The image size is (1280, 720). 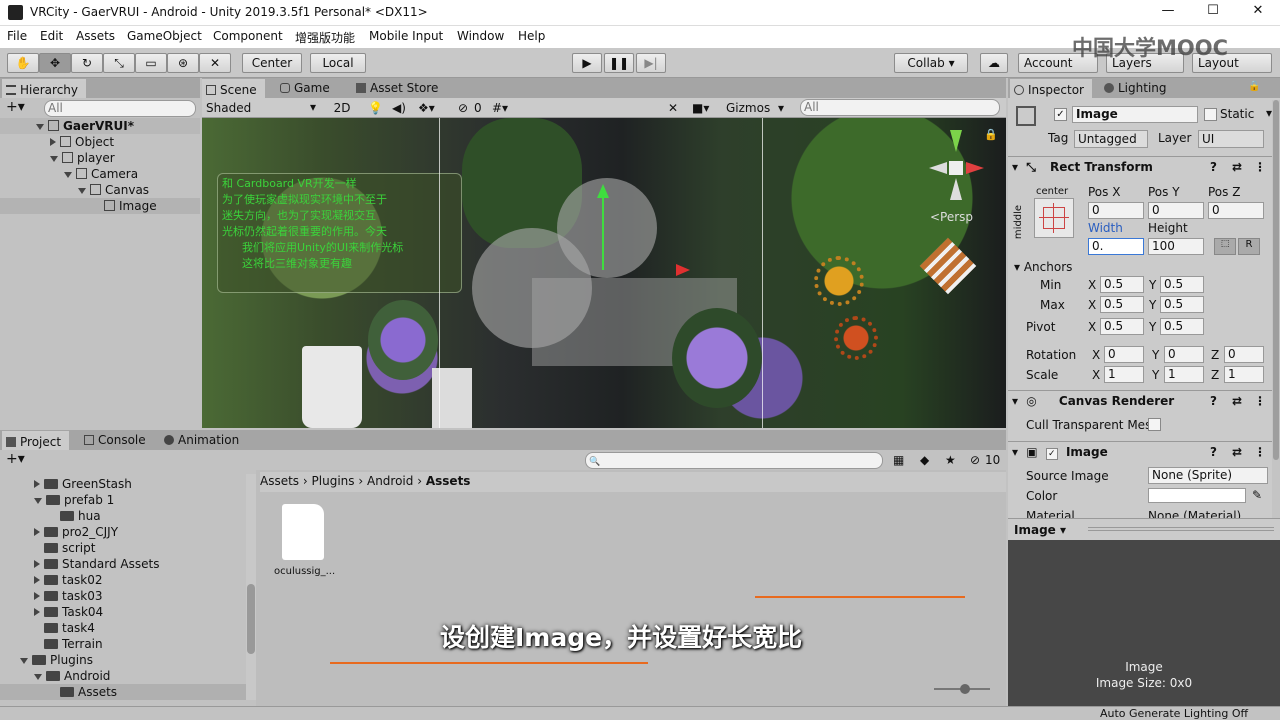 What do you see at coordinates (120, 108) in the screenshot?
I see `hierarchy-search-input: All` at bounding box center [120, 108].